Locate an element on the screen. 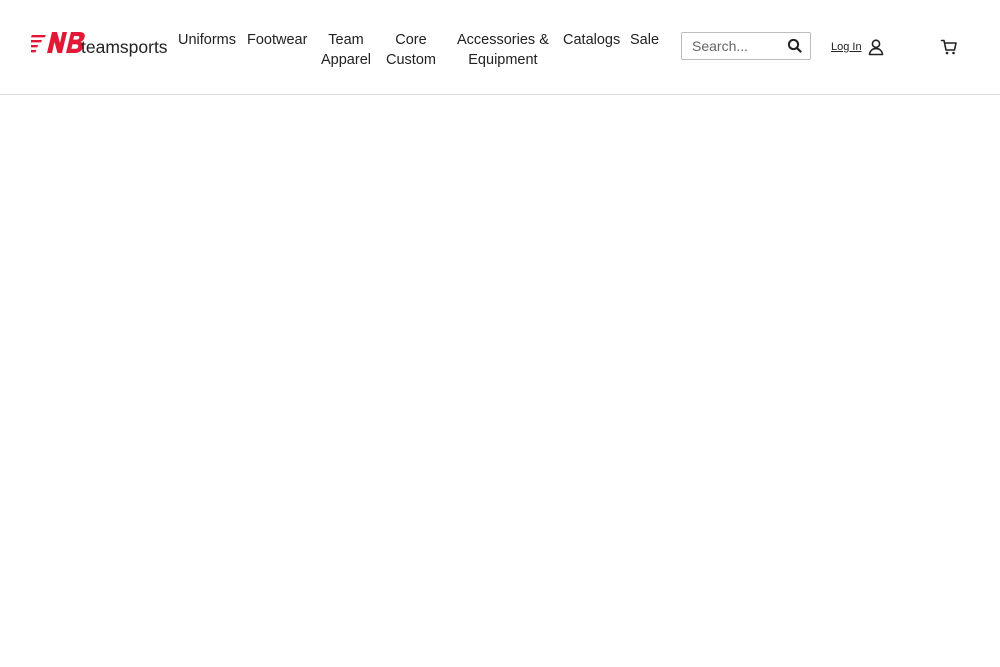 This screenshot has width=1000, height=667. nav-team-apparel: Team Apparel is located at coordinates (346, 50).